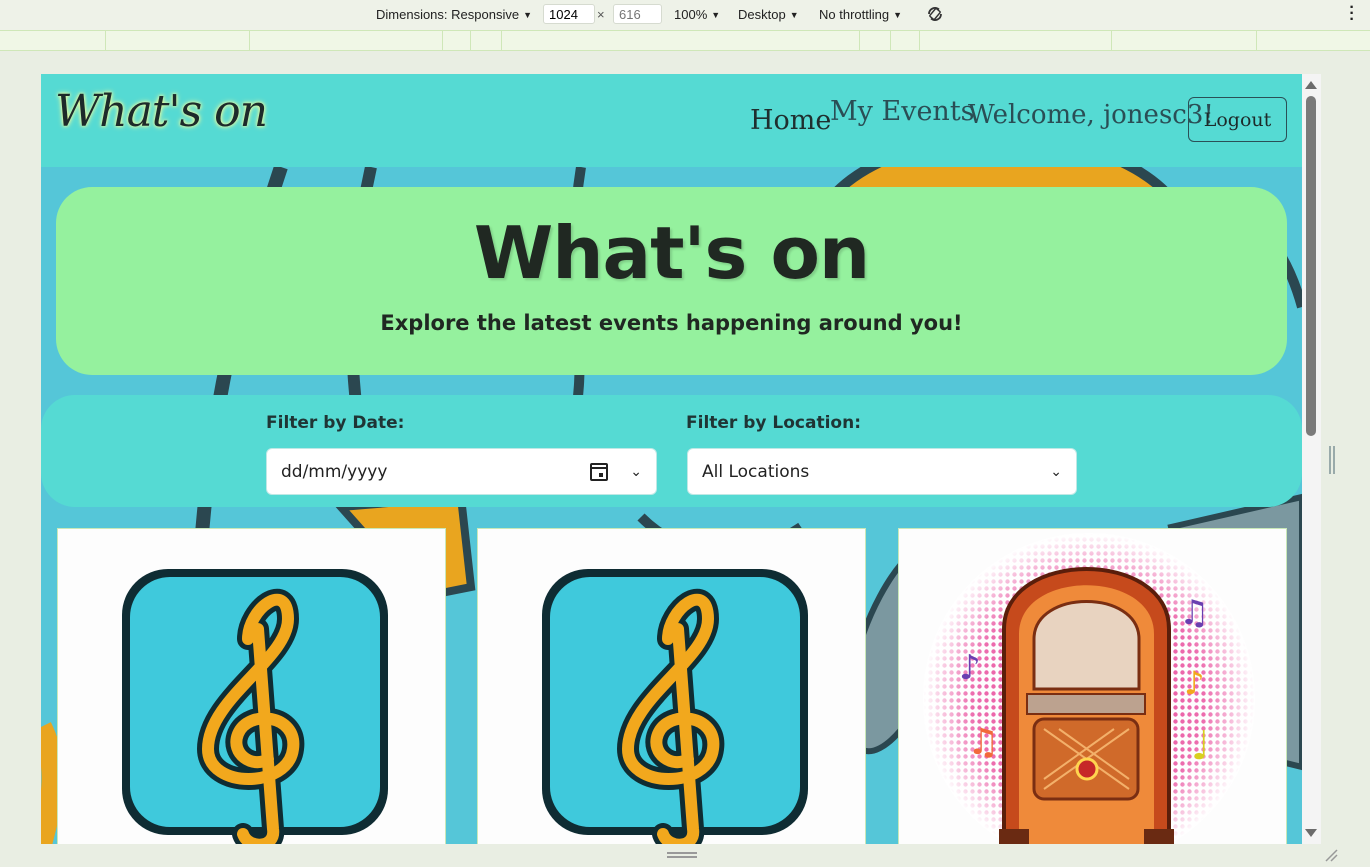 The image size is (1370, 867). Describe the element at coordinates (902, 111) in the screenshot. I see `nav-my-events-link: My Events` at that location.